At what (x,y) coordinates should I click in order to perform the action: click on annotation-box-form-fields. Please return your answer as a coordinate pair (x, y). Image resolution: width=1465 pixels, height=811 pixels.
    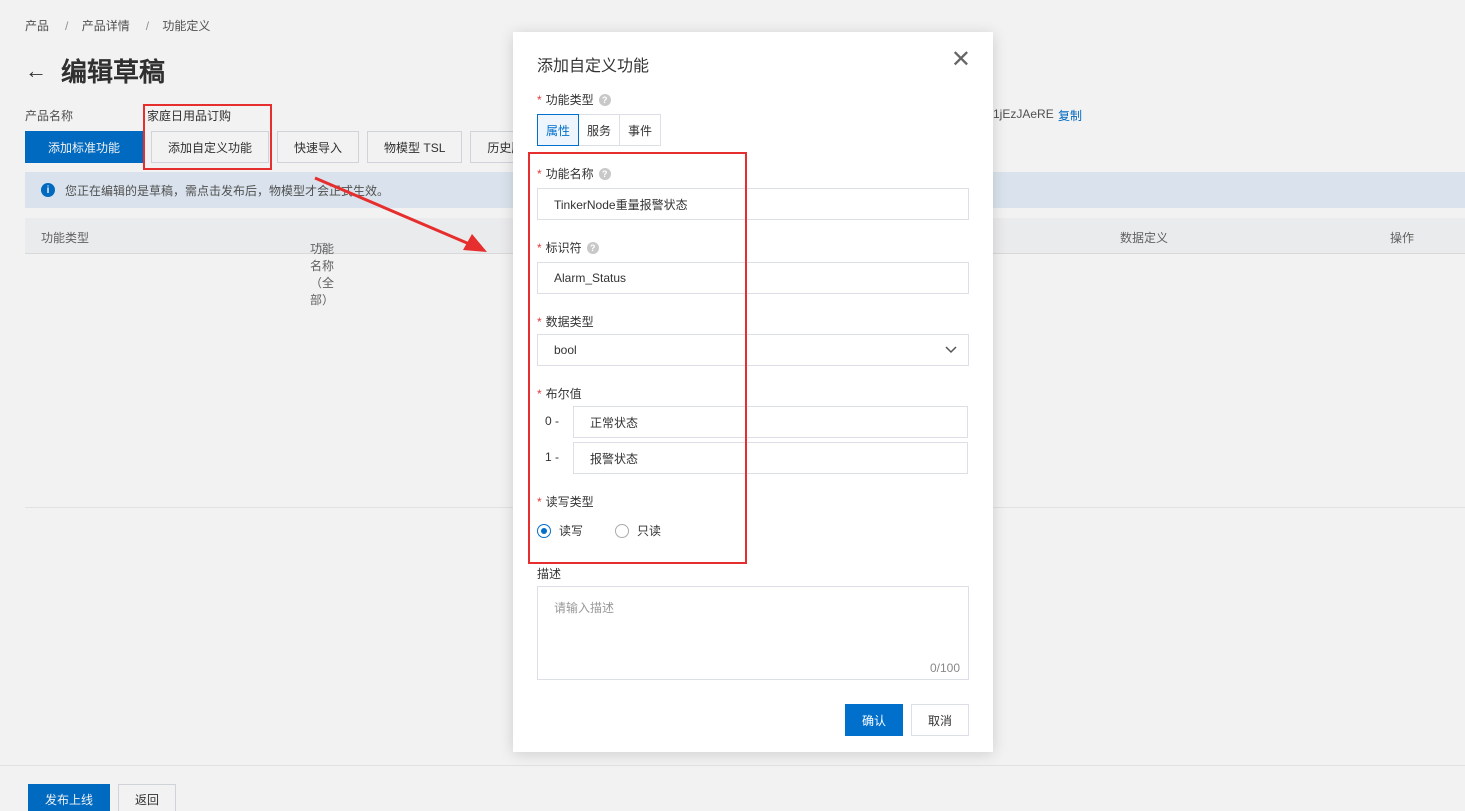
    Looking at the image, I should click on (637, 358).